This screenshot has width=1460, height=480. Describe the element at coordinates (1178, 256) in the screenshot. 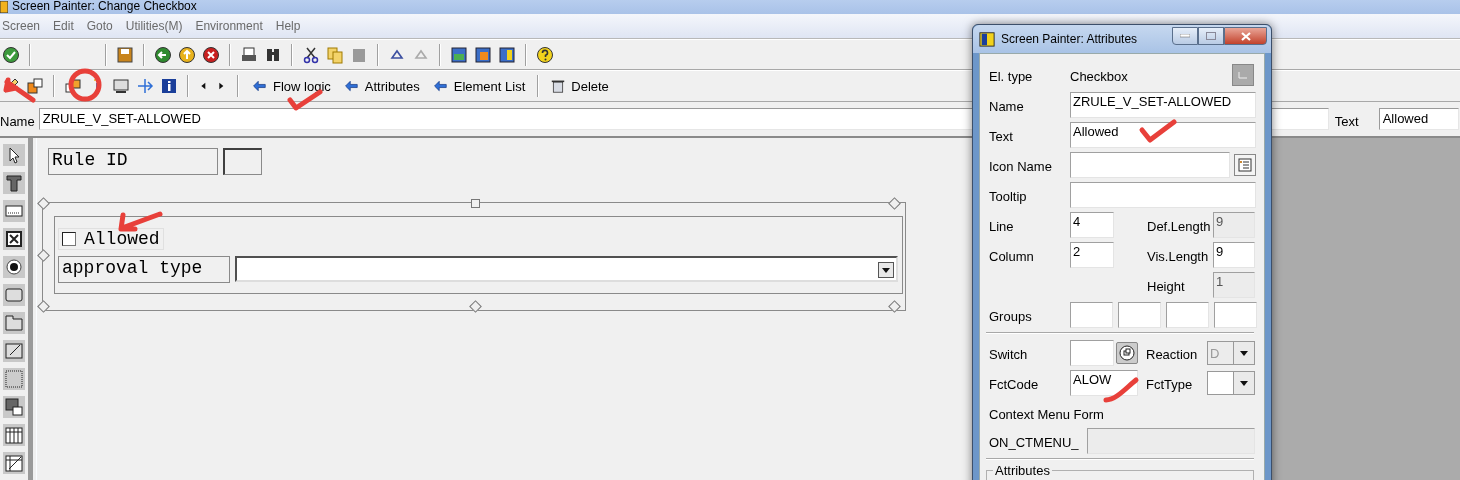

I see `field-label: Vis.Length` at that location.